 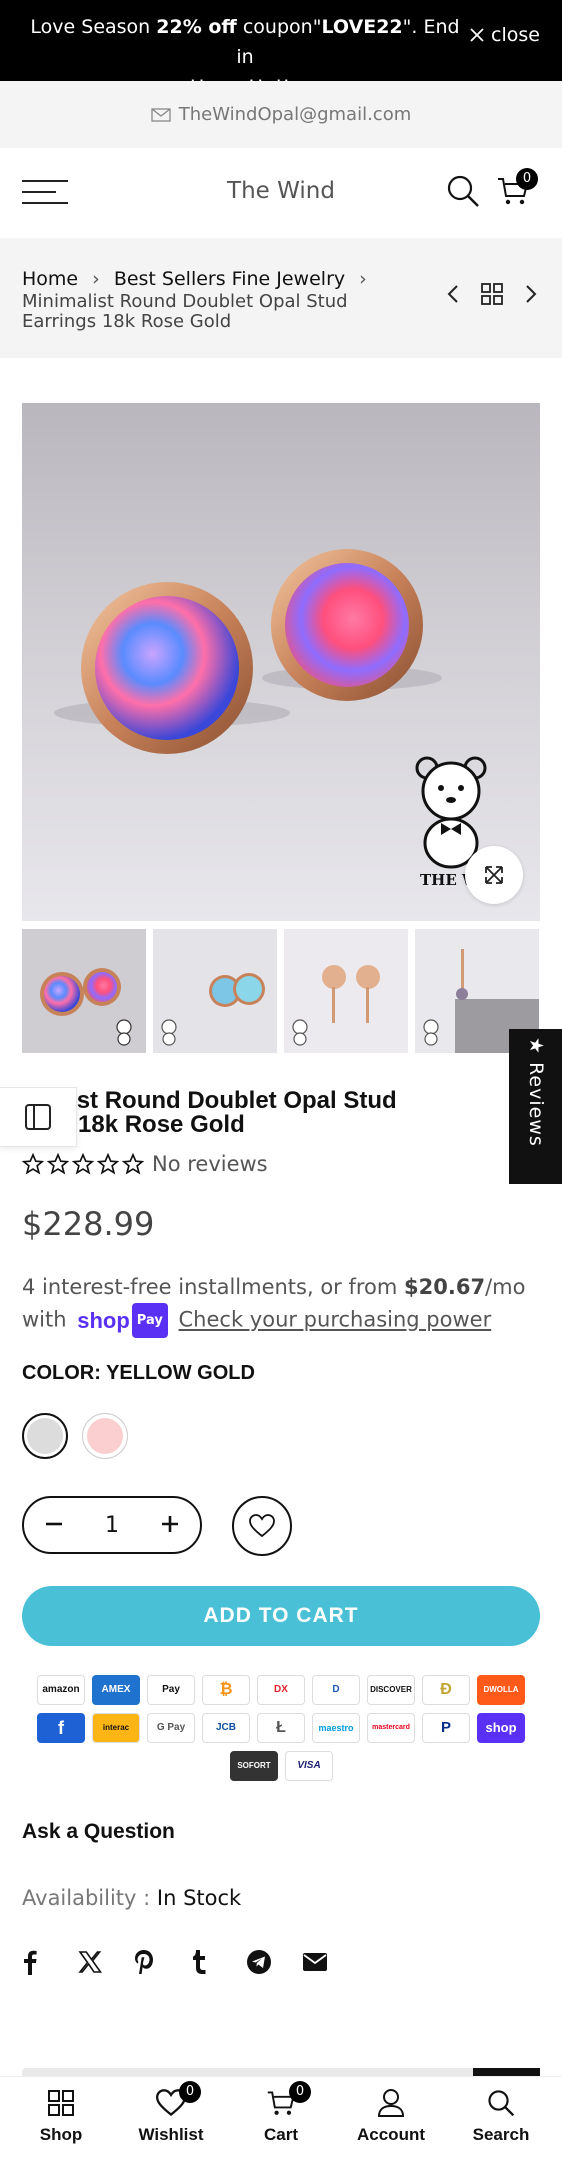 What do you see at coordinates (536, 1092) in the screenshot?
I see `reviews-tab-label: ★ Reviews` at bounding box center [536, 1092].